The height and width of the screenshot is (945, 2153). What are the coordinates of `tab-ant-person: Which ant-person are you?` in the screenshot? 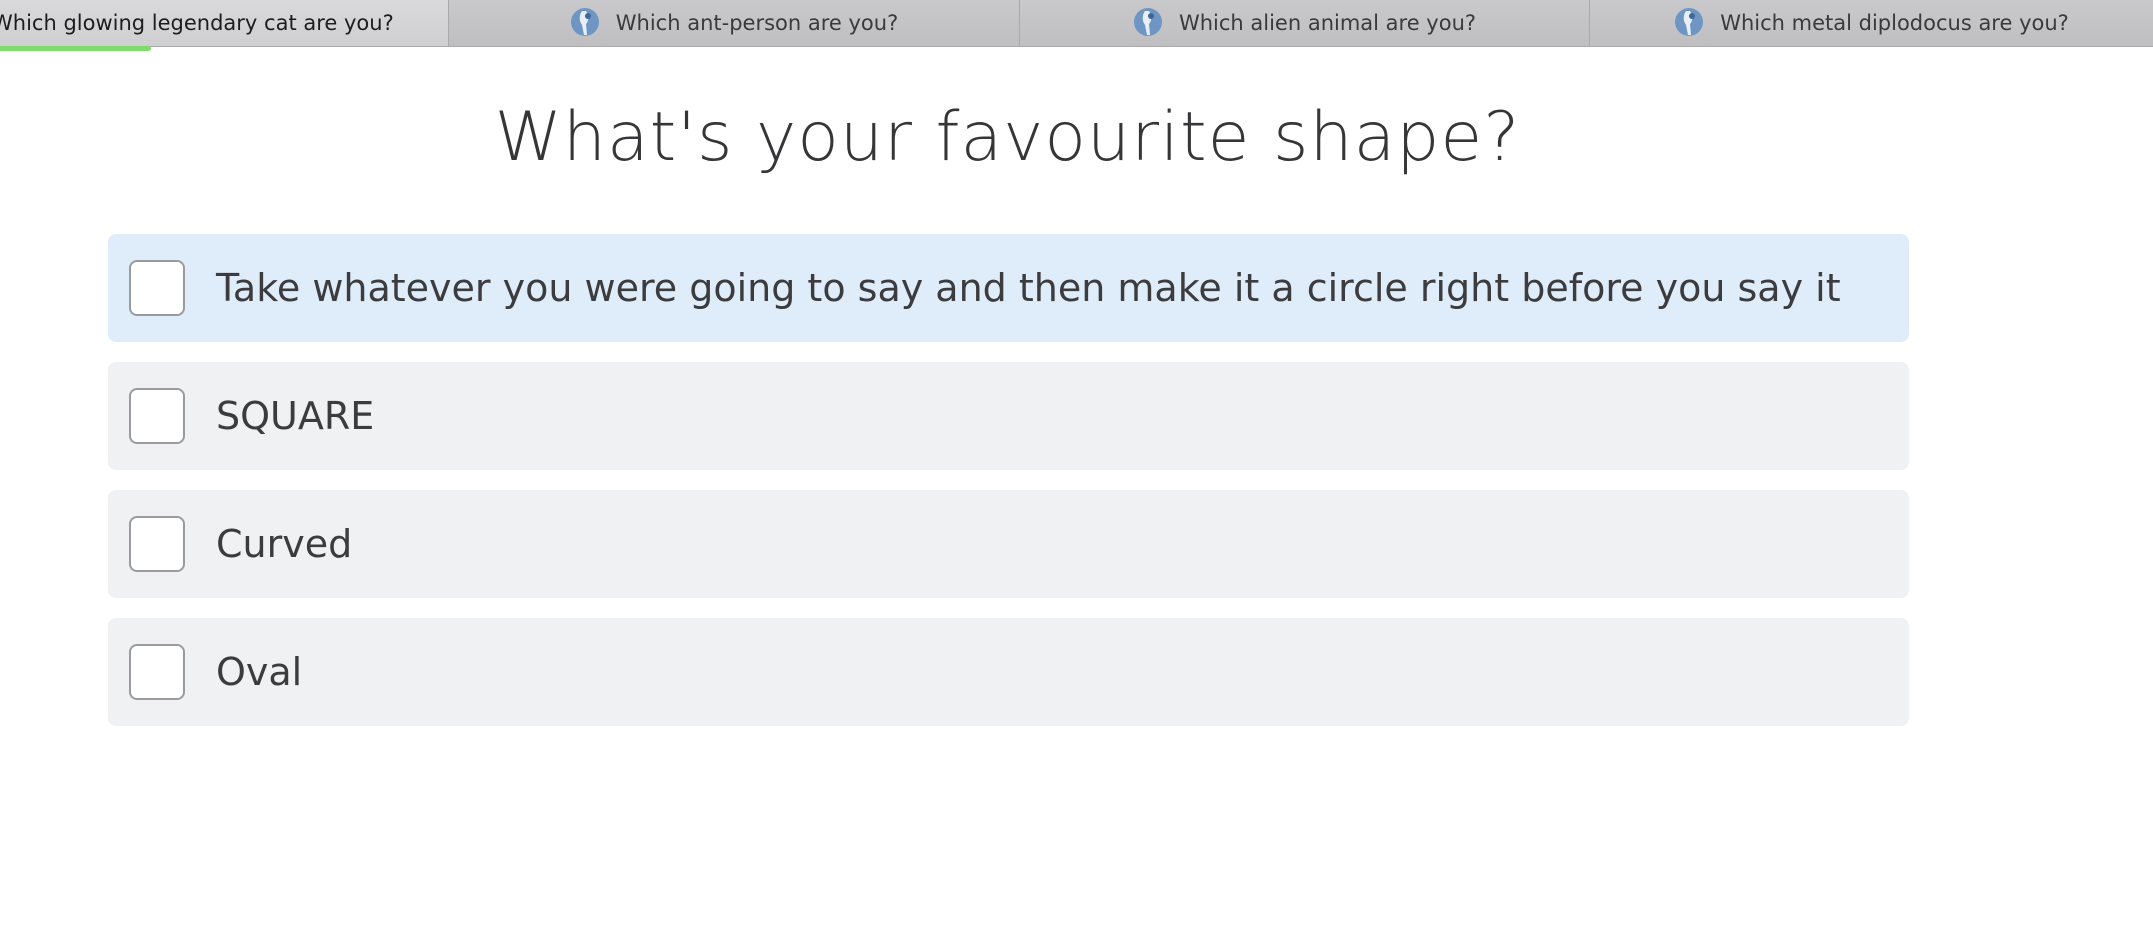 It's located at (733, 23).